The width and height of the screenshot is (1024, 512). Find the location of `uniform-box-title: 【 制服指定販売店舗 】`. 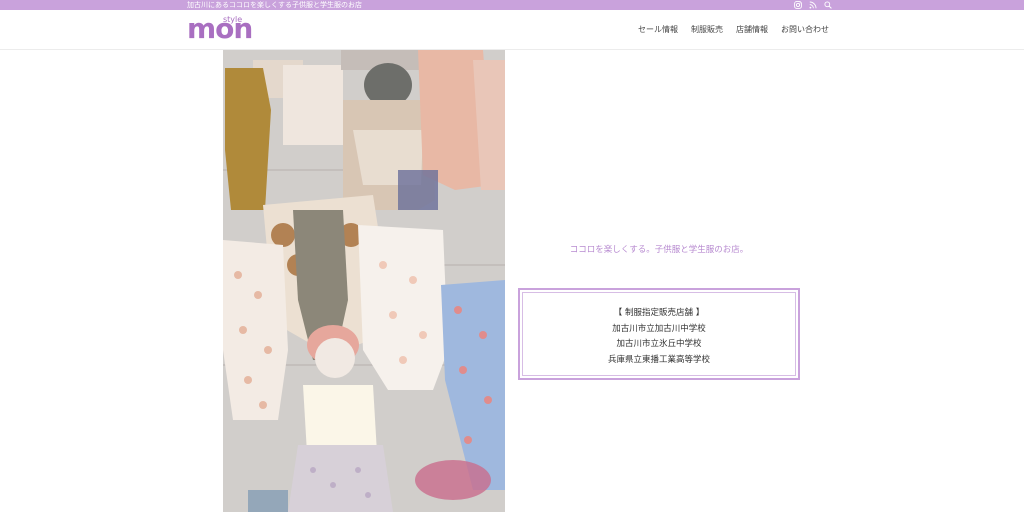

uniform-box-title: 【 制服指定販売店舗 】 is located at coordinates (659, 313).